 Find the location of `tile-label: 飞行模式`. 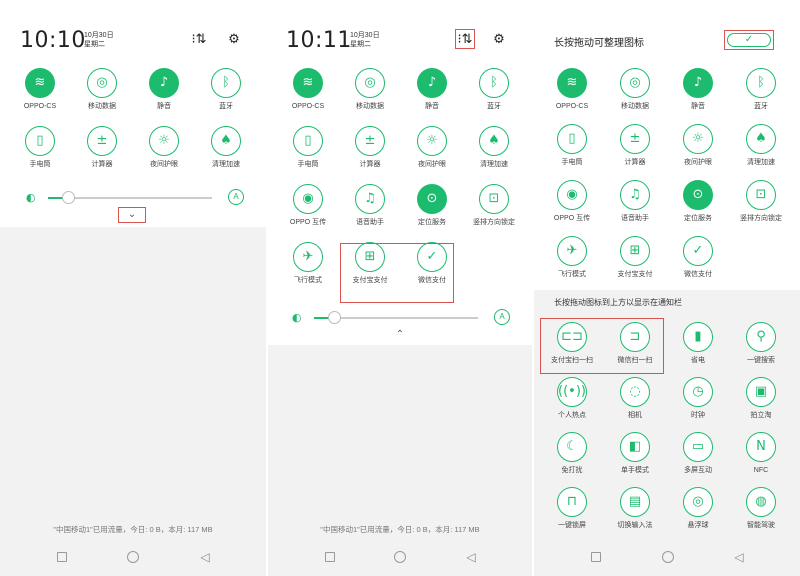

tile-label: 飞行模式 is located at coordinates (308, 280).